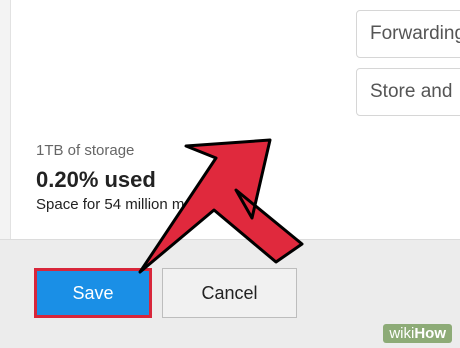 The height and width of the screenshot is (348, 460). I want to click on save-button: Save, so click(93, 293).